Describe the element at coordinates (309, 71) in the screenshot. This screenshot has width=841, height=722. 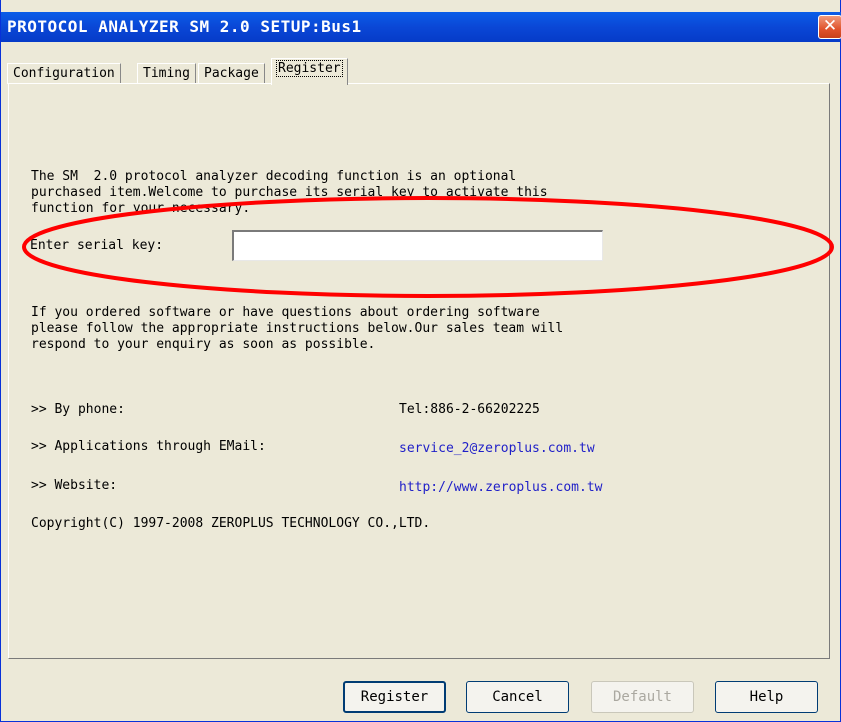
I see `tab-register: Register` at that location.